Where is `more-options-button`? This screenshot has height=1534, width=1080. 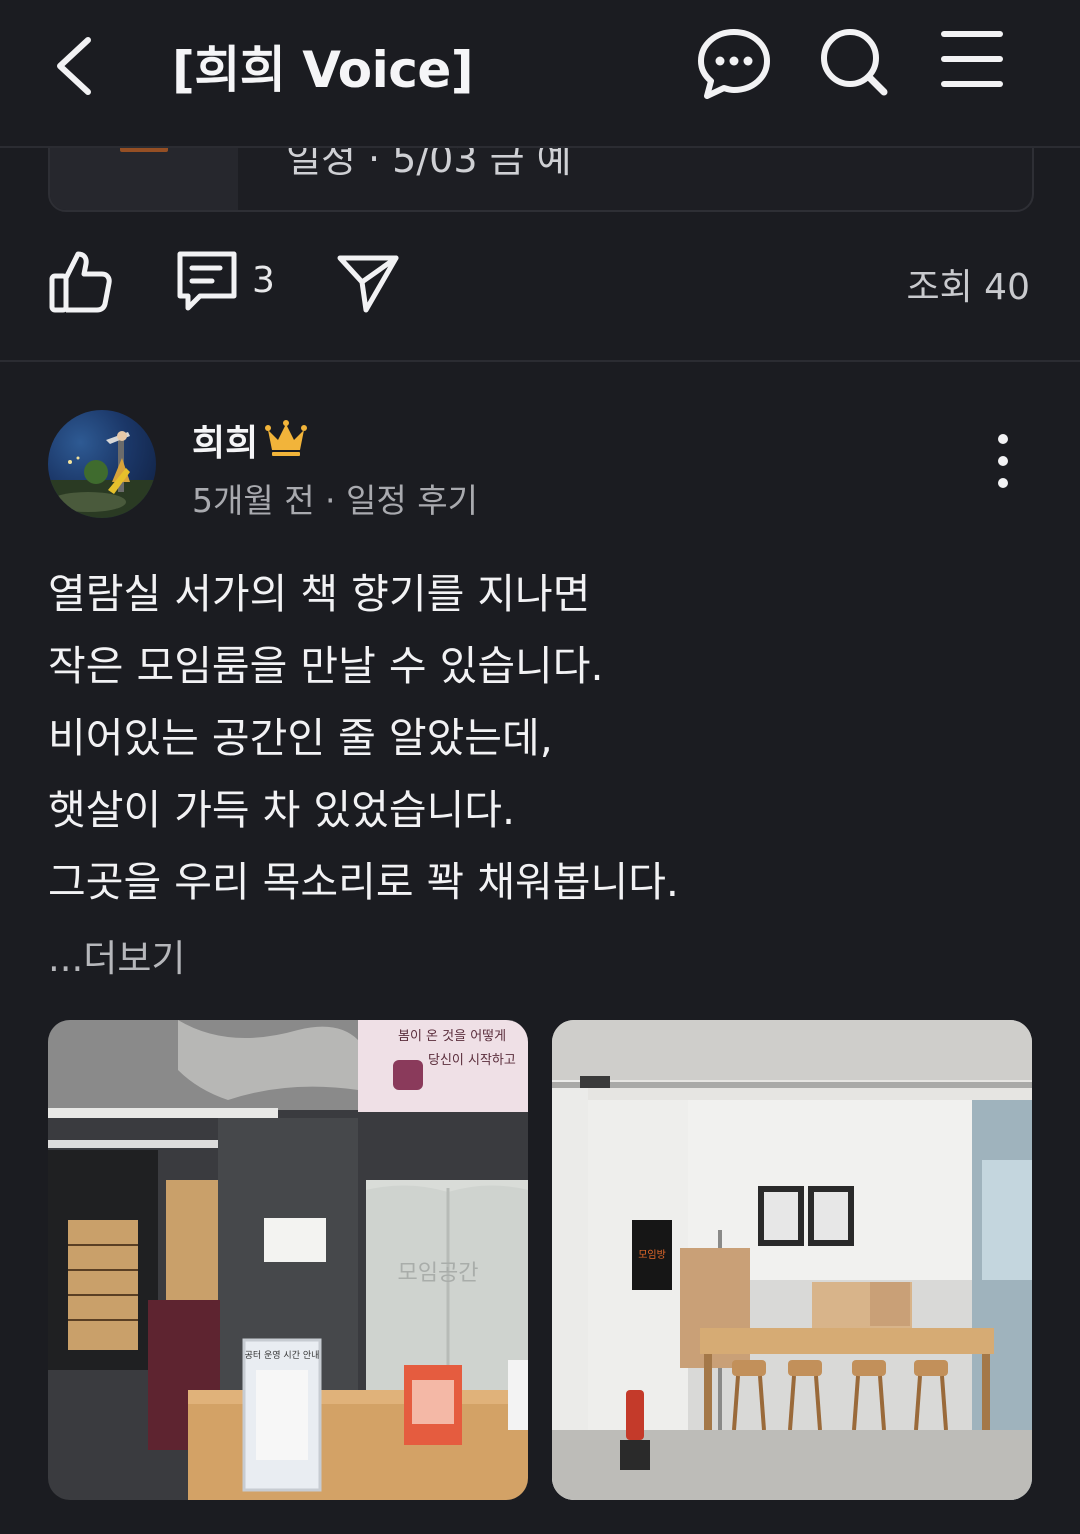 more-options-button is located at coordinates (1003, 461).